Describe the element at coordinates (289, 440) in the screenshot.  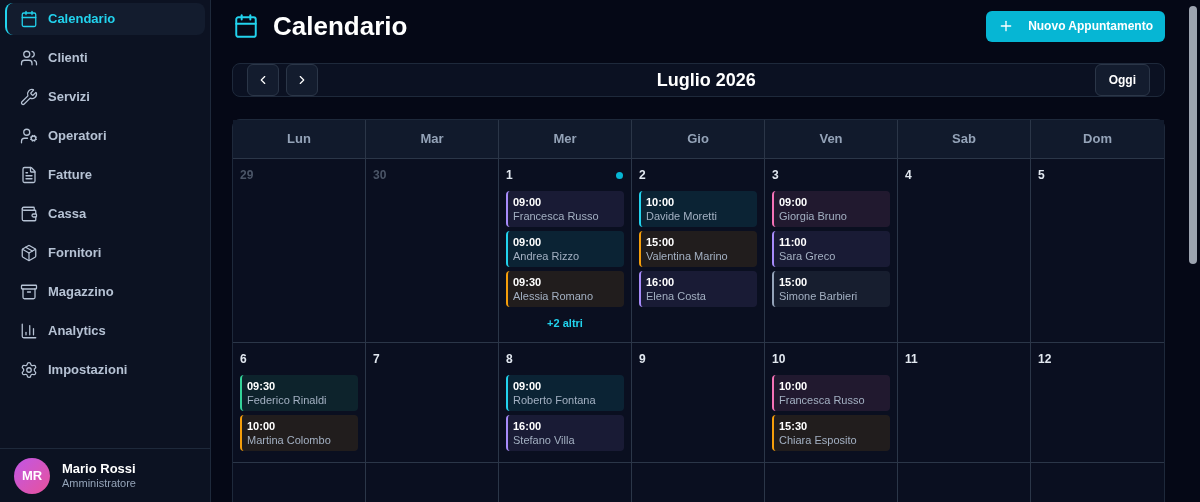
I see `client-name: Martina Colombo` at that location.